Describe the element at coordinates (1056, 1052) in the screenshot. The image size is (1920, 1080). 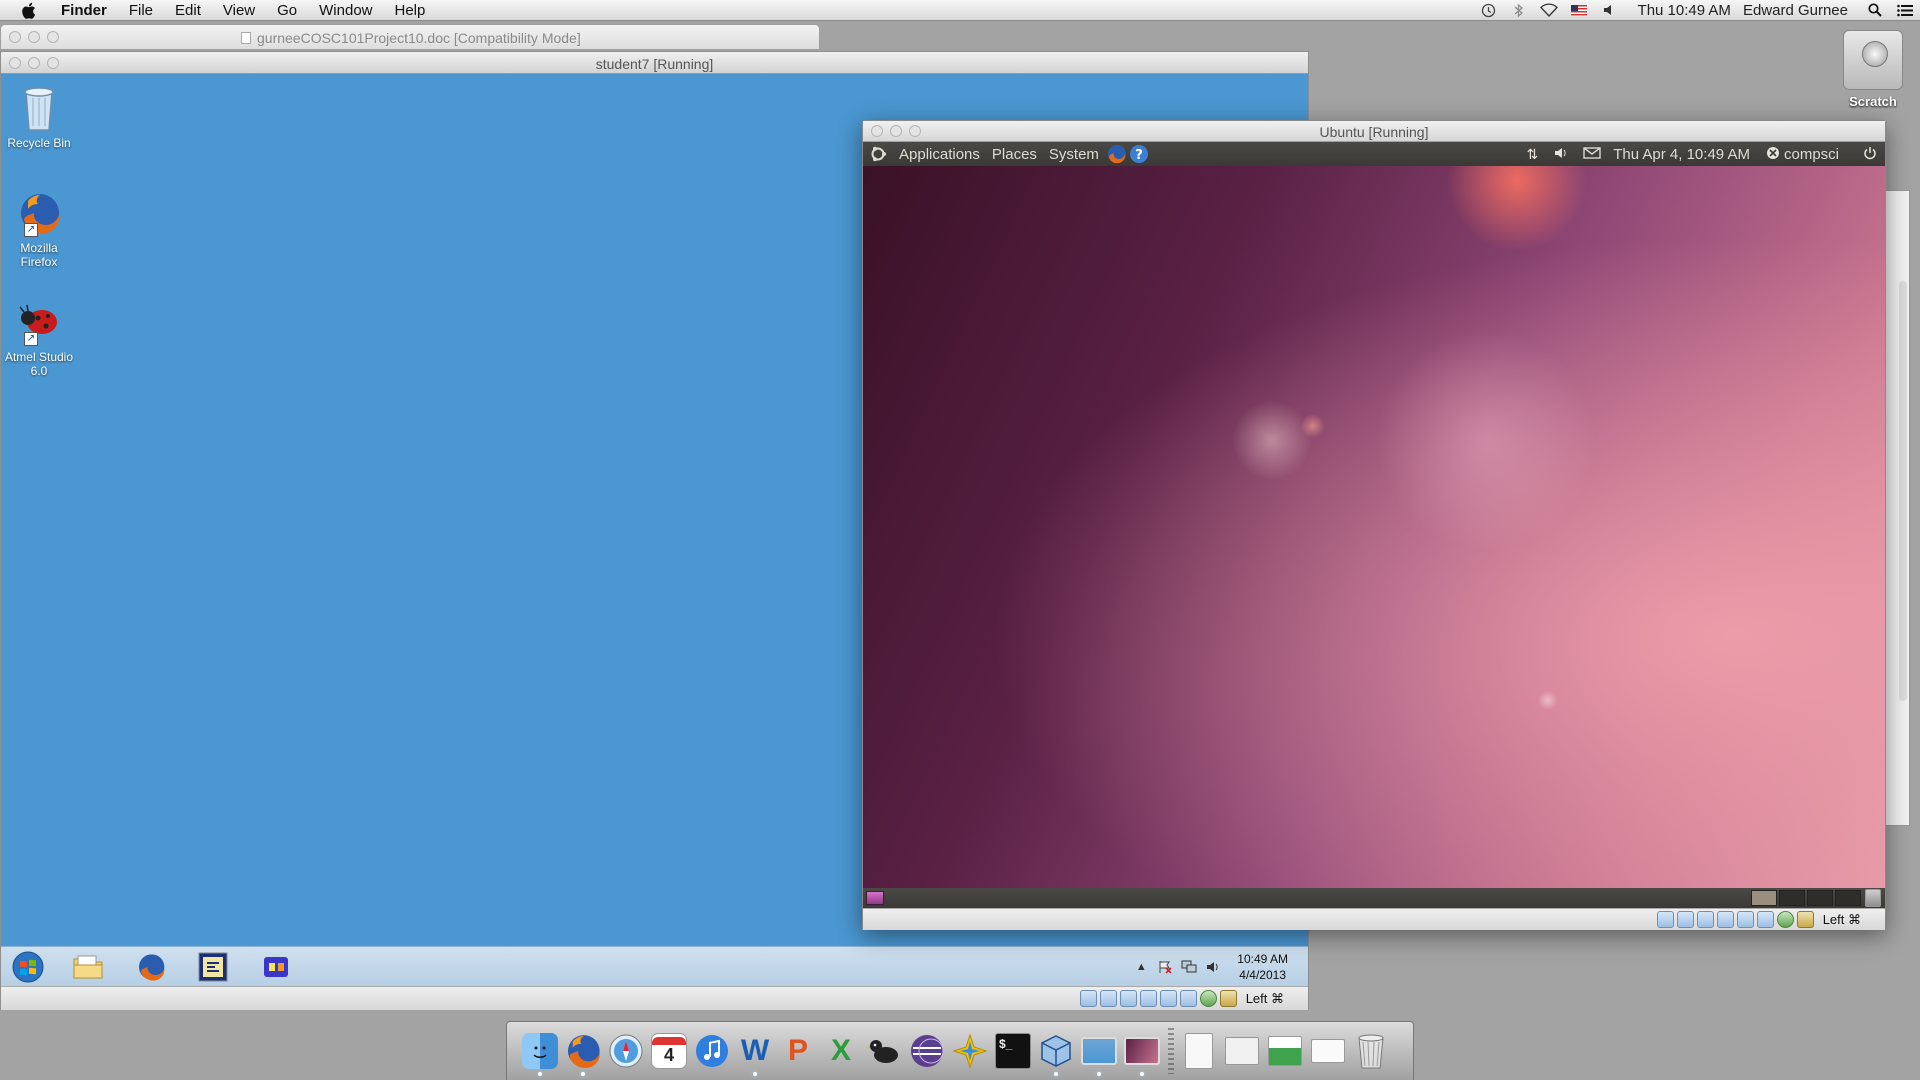
I see `dock-virtualbox` at that location.